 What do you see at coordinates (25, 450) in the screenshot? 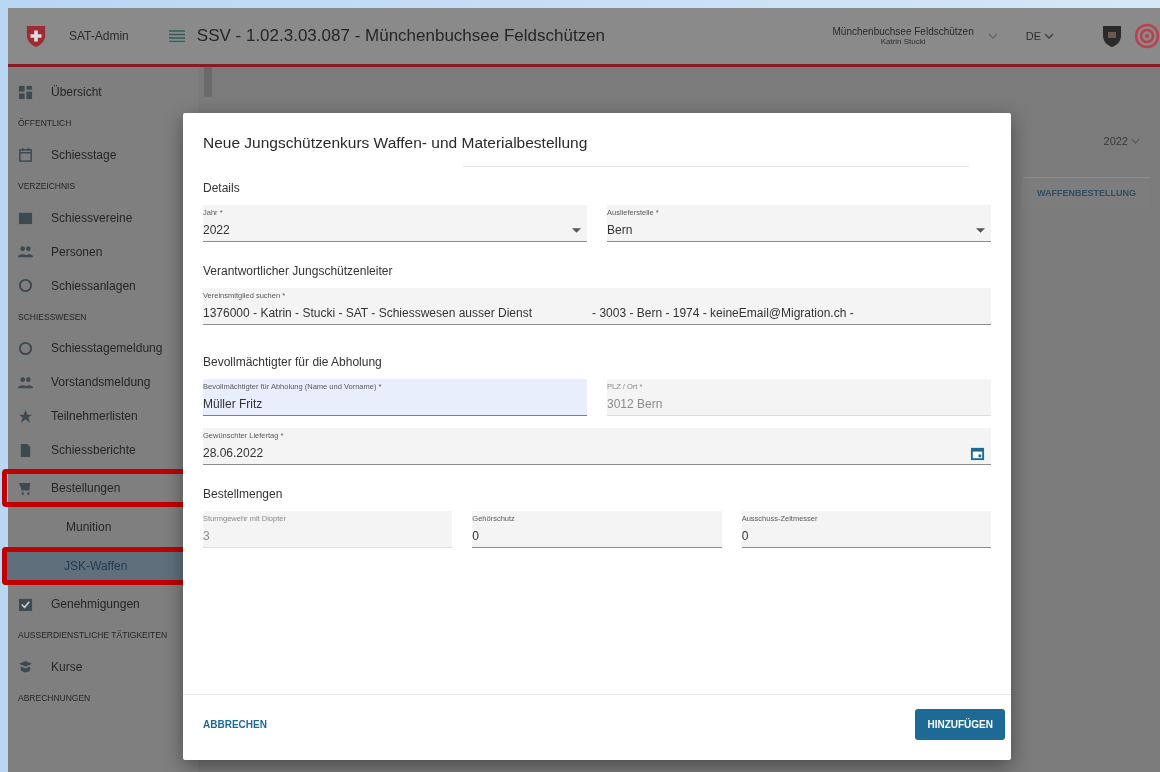
I see `document-icon` at bounding box center [25, 450].